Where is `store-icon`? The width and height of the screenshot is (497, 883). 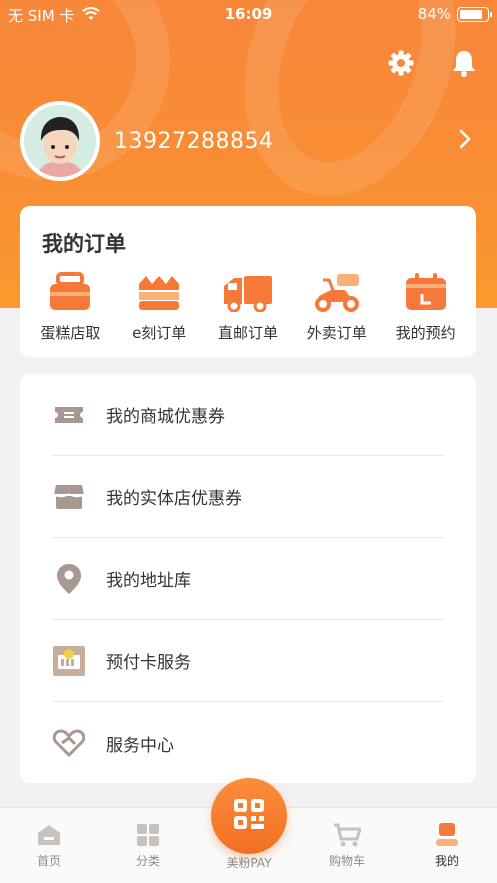
store-icon is located at coordinates (69, 497).